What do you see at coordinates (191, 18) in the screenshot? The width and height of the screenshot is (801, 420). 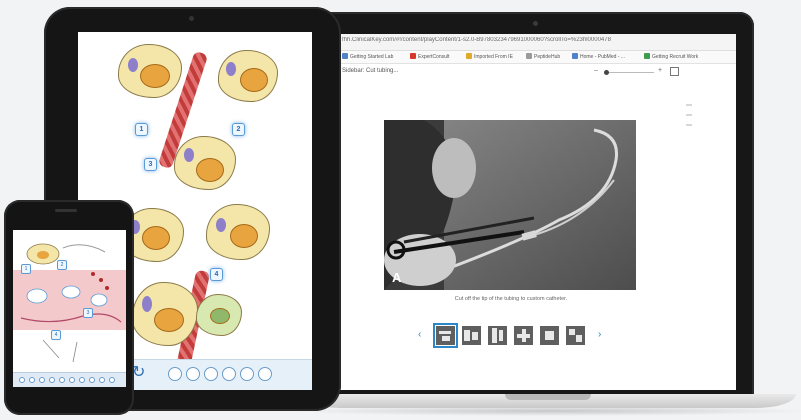 I see `tablet-camera` at bounding box center [191, 18].